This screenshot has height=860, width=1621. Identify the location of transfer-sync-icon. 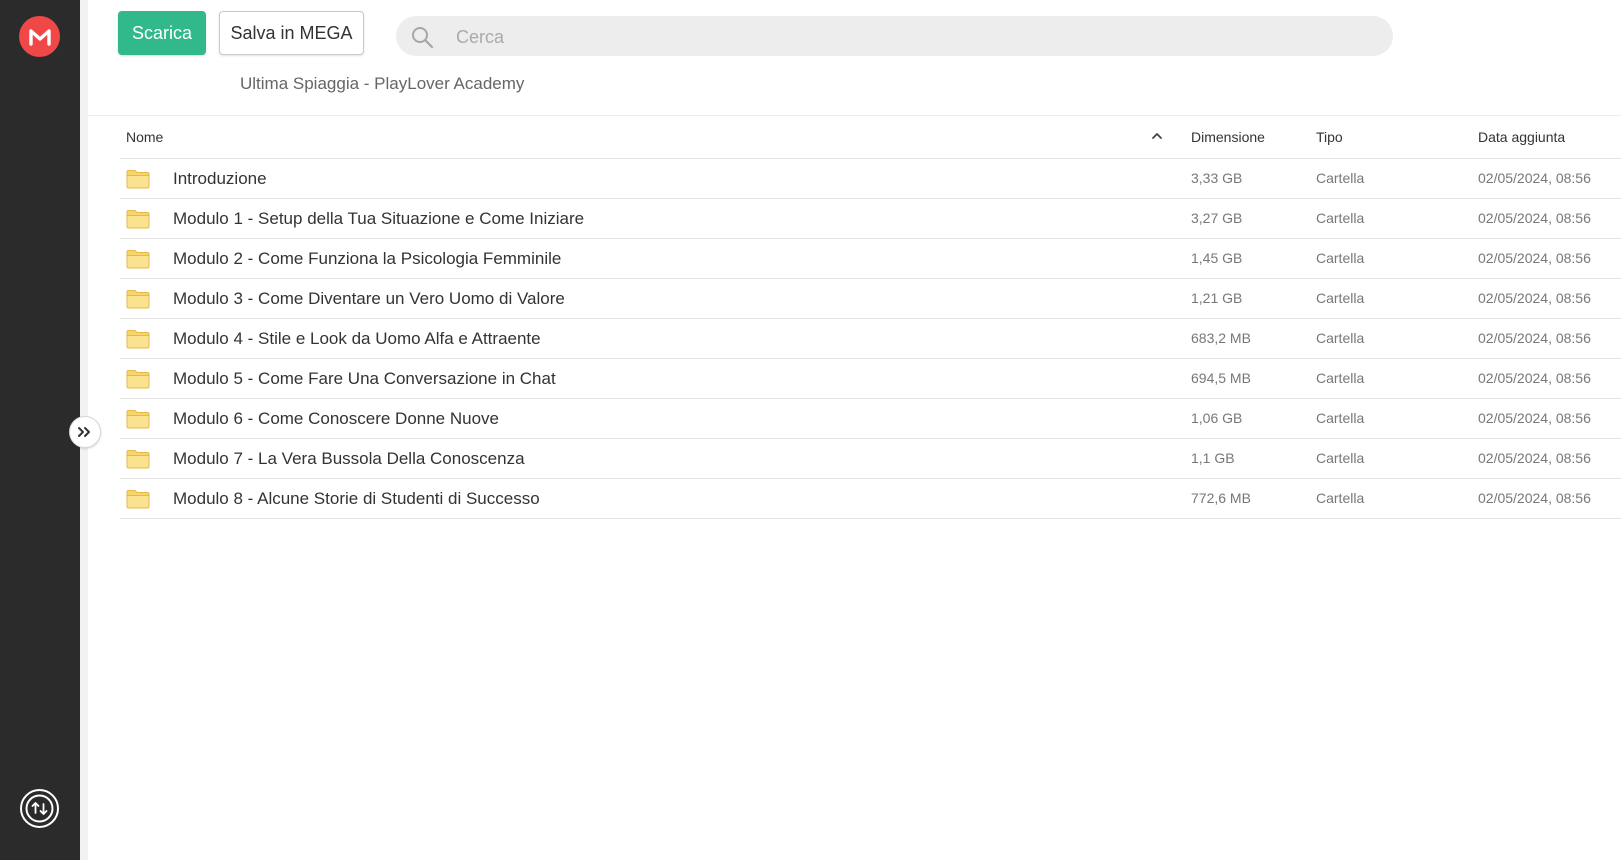
(39, 808).